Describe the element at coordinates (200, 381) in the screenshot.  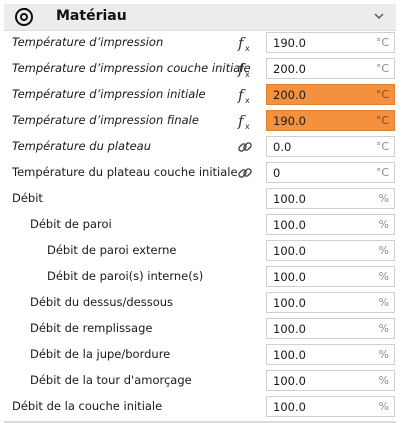
I see `setting-row: Débit de la tour d'amorçage 100.0%` at that location.